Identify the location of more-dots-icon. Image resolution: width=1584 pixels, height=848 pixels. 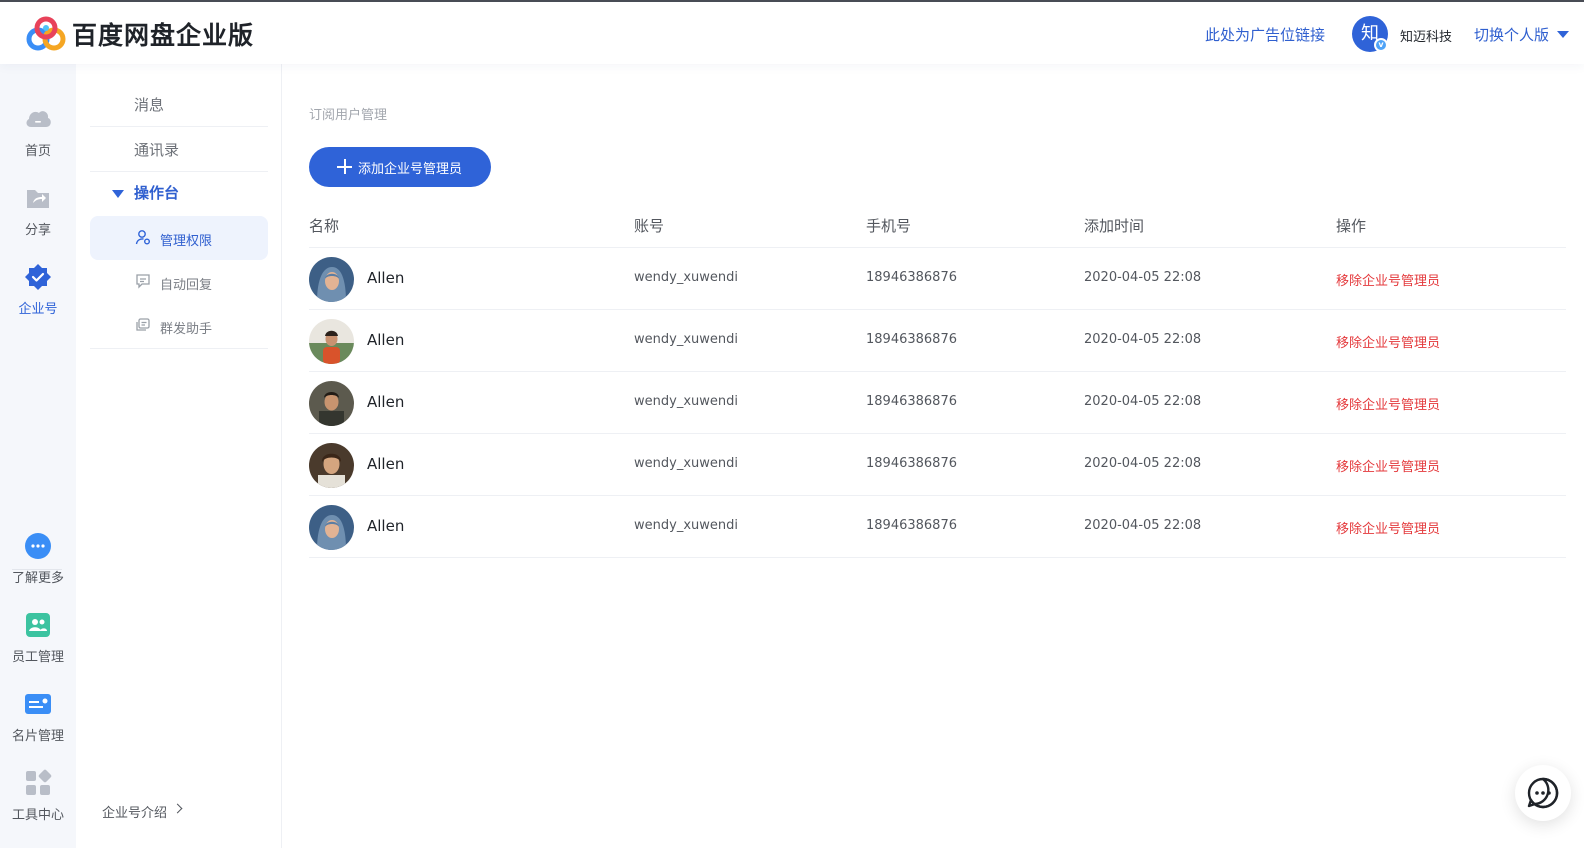
(38, 546).